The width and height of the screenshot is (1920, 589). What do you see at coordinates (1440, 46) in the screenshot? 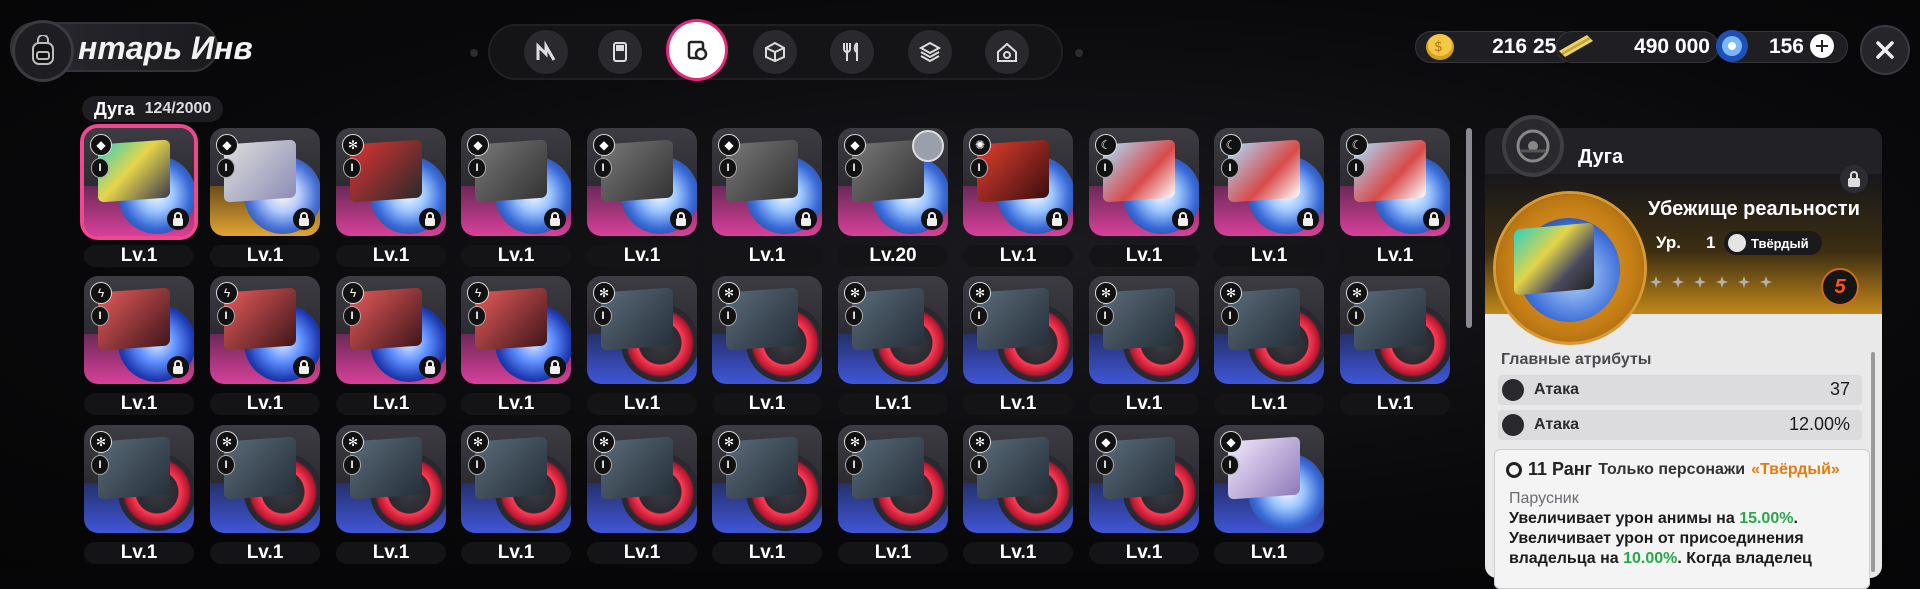
I see `gold-coin-icon: $` at bounding box center [1440, 46].